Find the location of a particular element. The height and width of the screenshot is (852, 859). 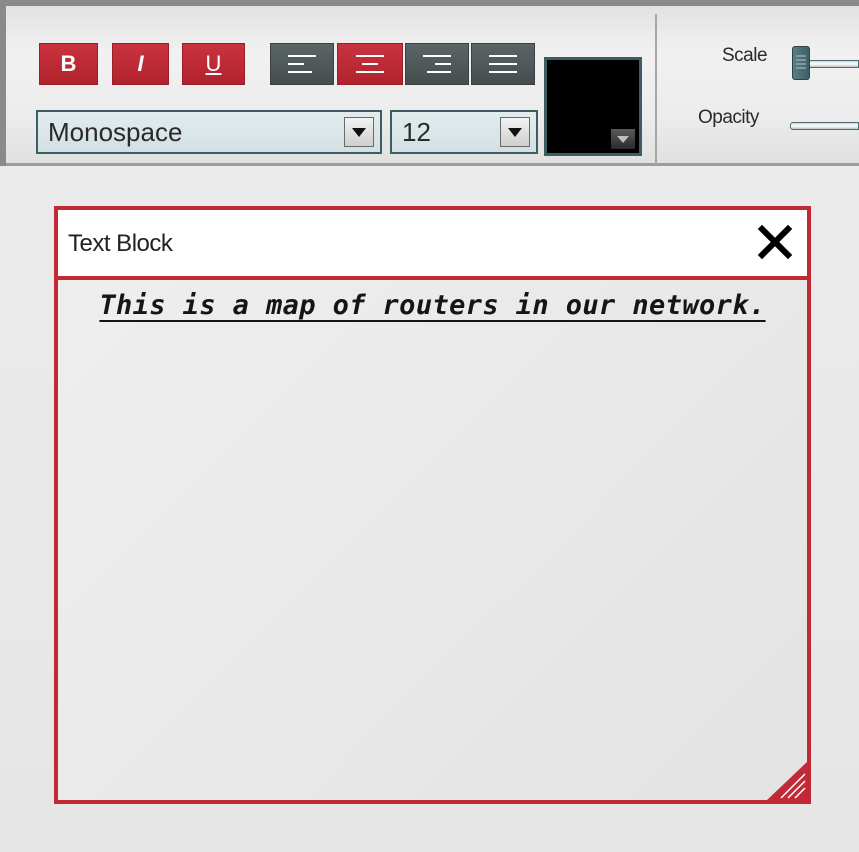

align-center-button is located at coordinates (370, 64).